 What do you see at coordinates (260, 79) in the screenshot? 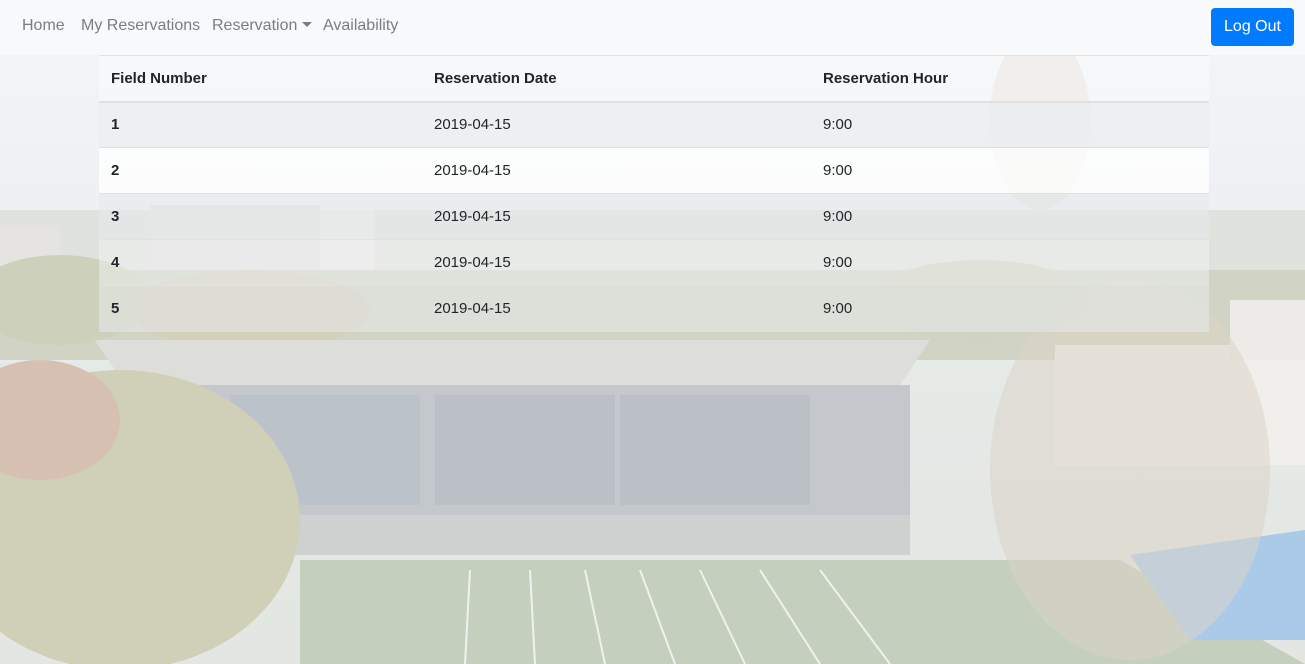
I see `header-field-number: Field Number` at bounding box center [260, 79].